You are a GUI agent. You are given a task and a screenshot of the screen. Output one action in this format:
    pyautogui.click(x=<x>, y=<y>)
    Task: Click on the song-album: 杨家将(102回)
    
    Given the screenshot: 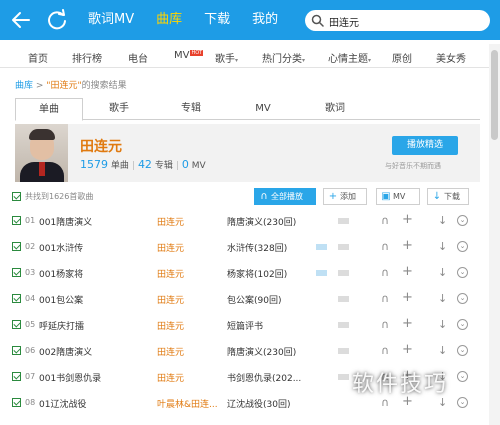 What is the action you would take?
    pyautogui.click(x=257, y=273)
    